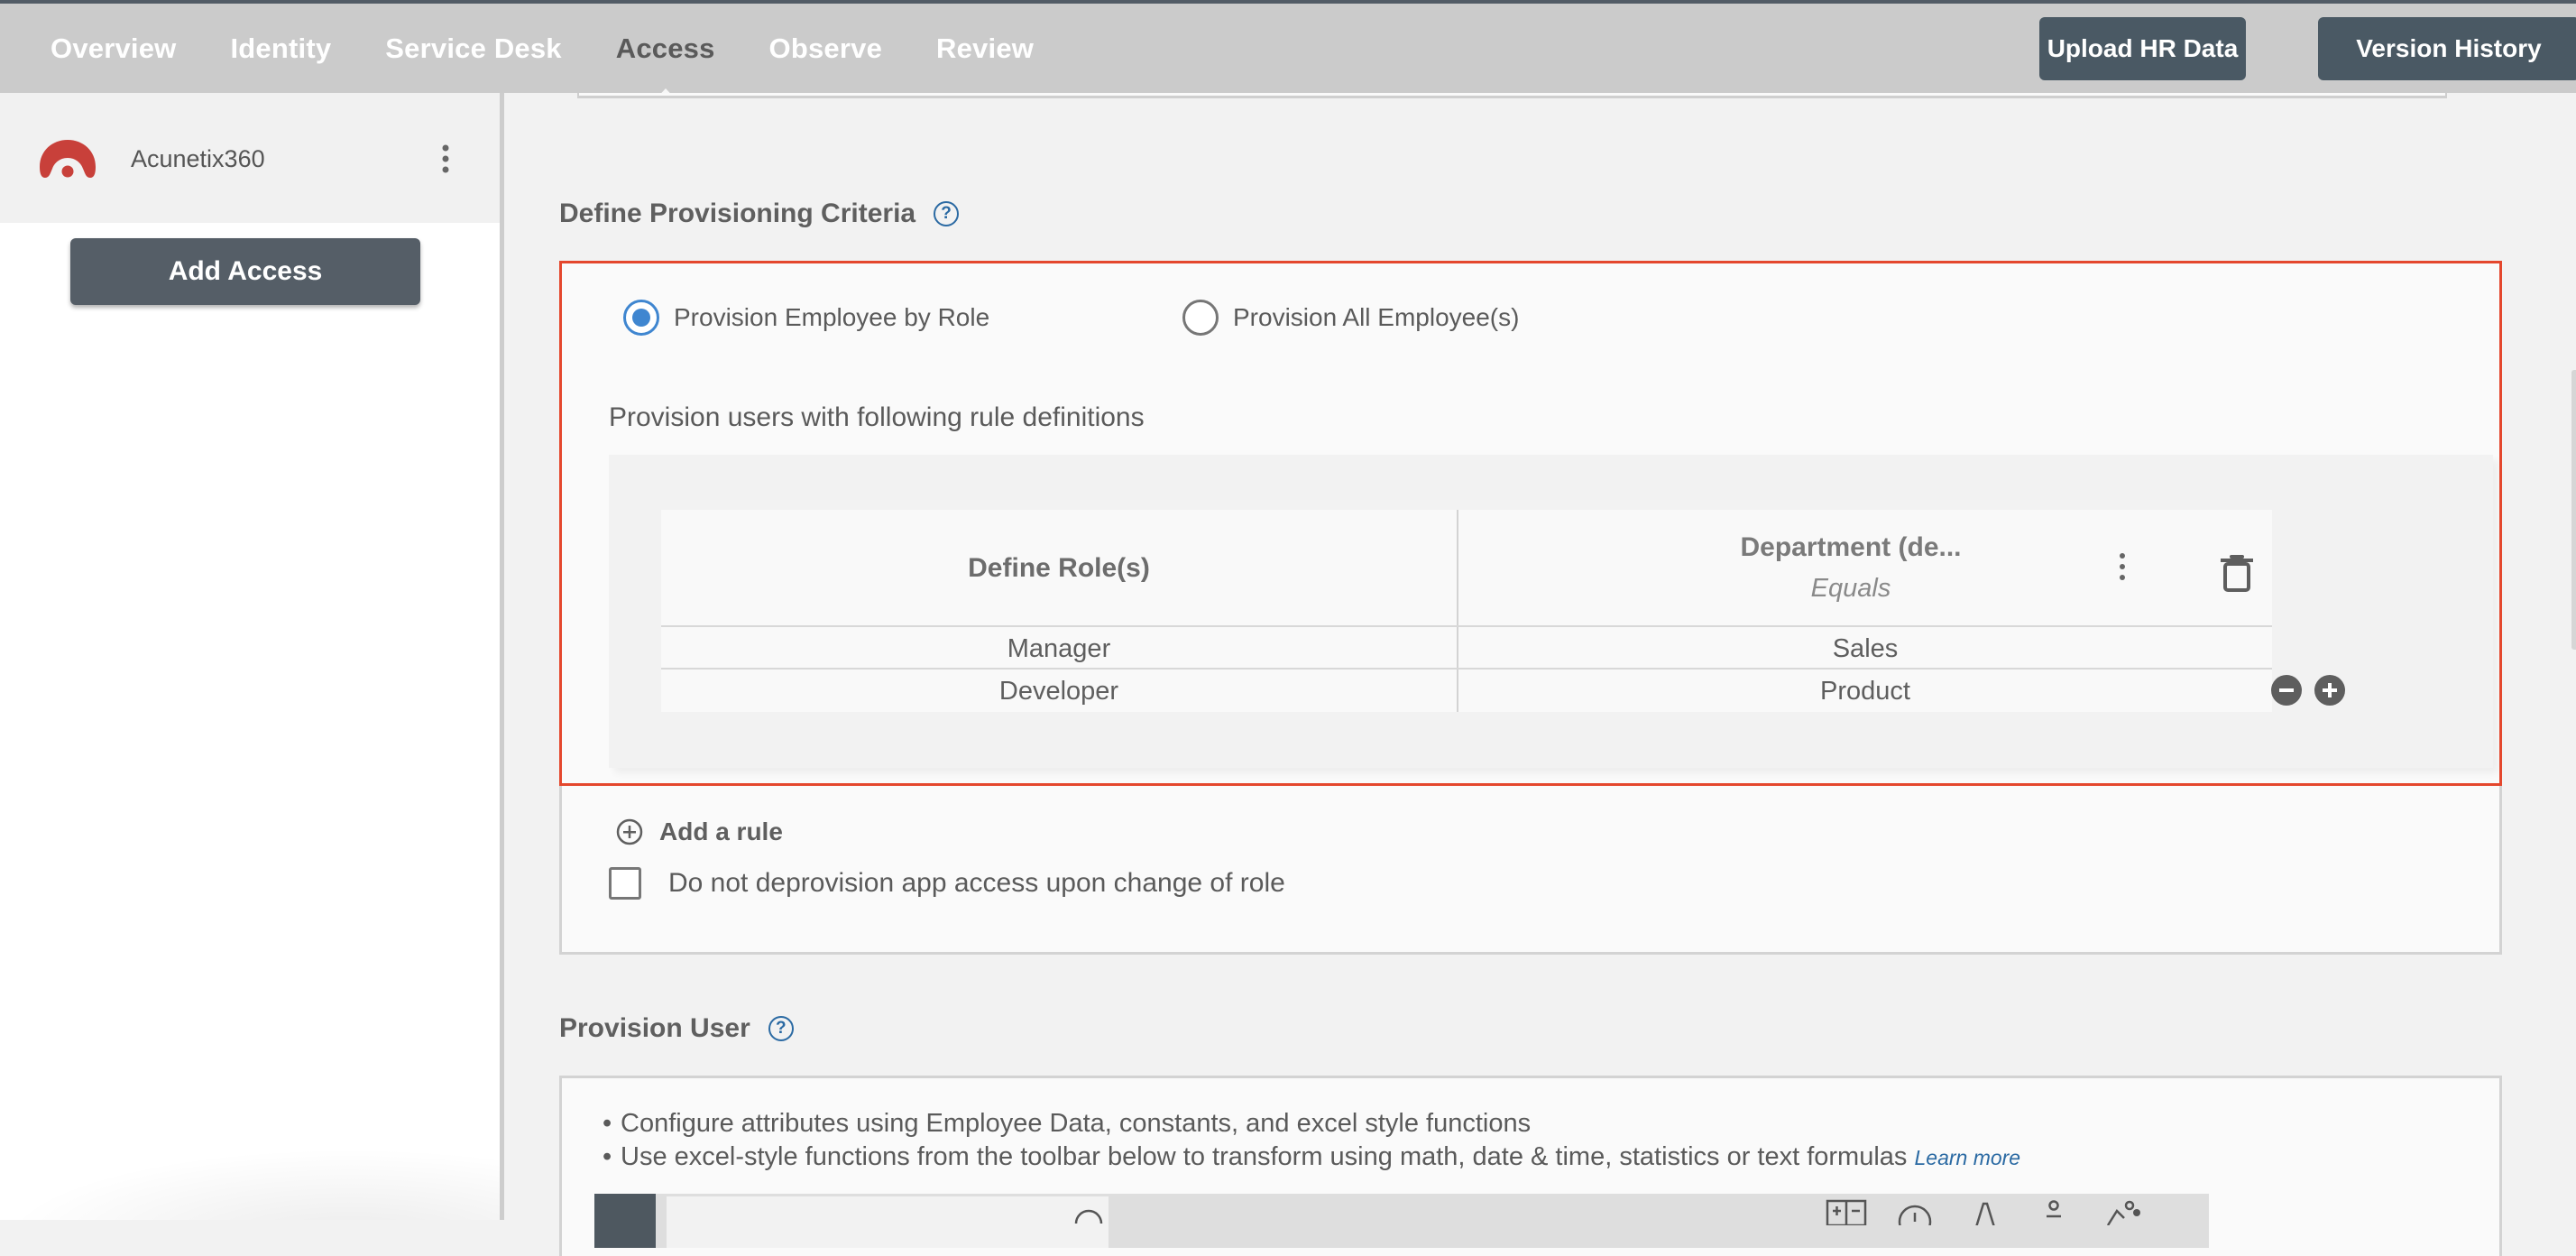 This screenshot has height=1256, width=2576. I want to click on tab-identity: Identity, so click(280, 48).